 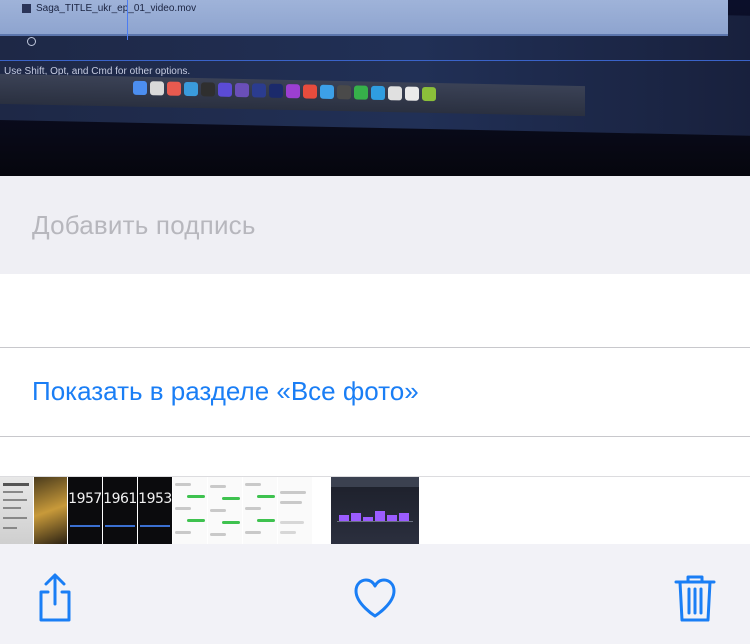 I want to click on thumbnail: 1953, so click(x=155, y=510).